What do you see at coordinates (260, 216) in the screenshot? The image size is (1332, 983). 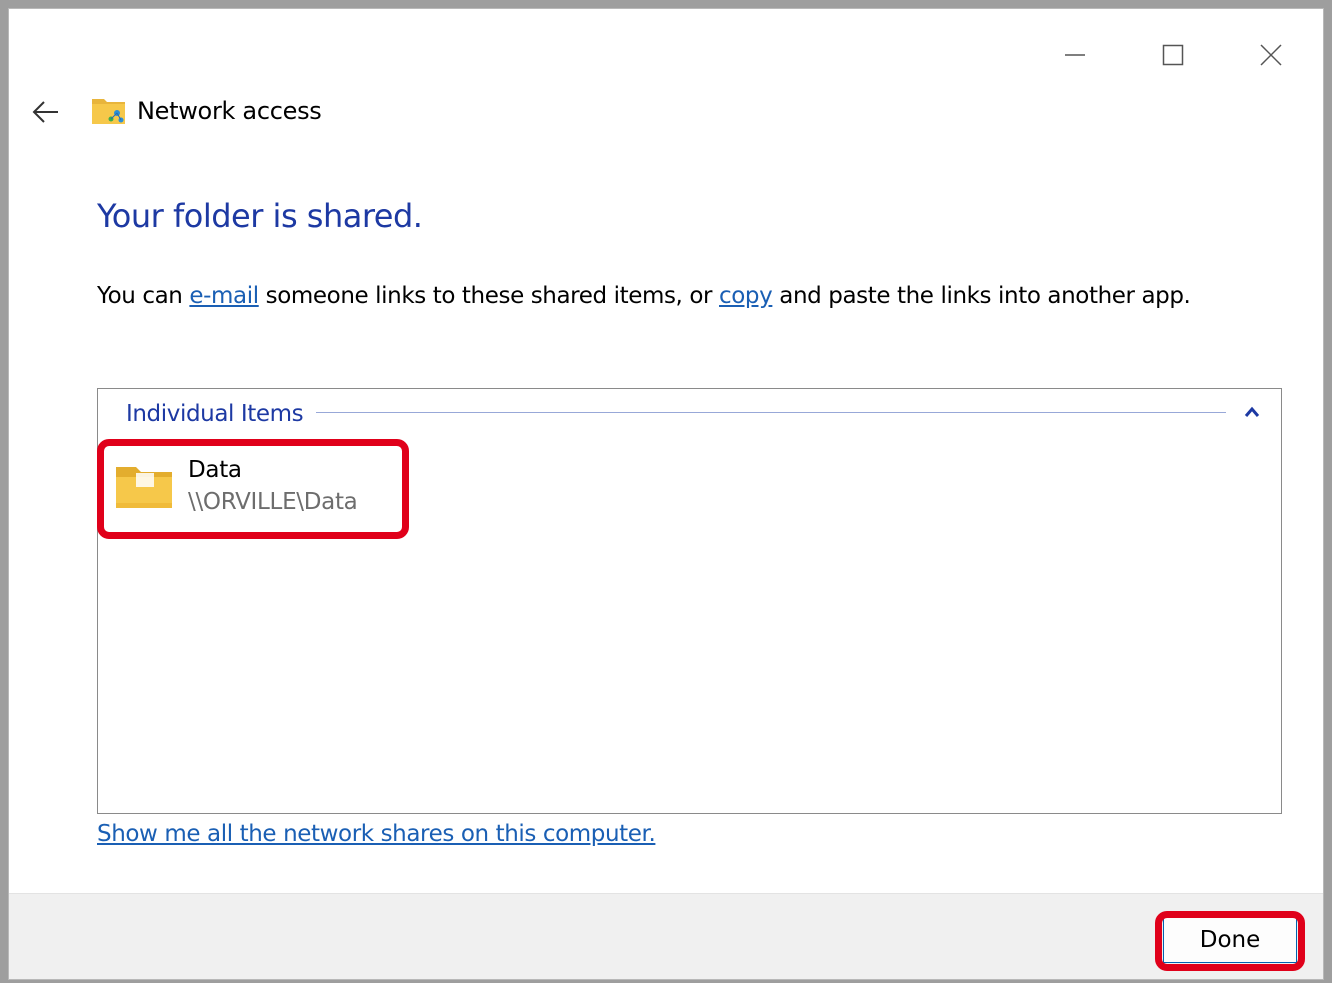 I see `page-heading: Your folder is shared.` at bounding box center [260, 216].